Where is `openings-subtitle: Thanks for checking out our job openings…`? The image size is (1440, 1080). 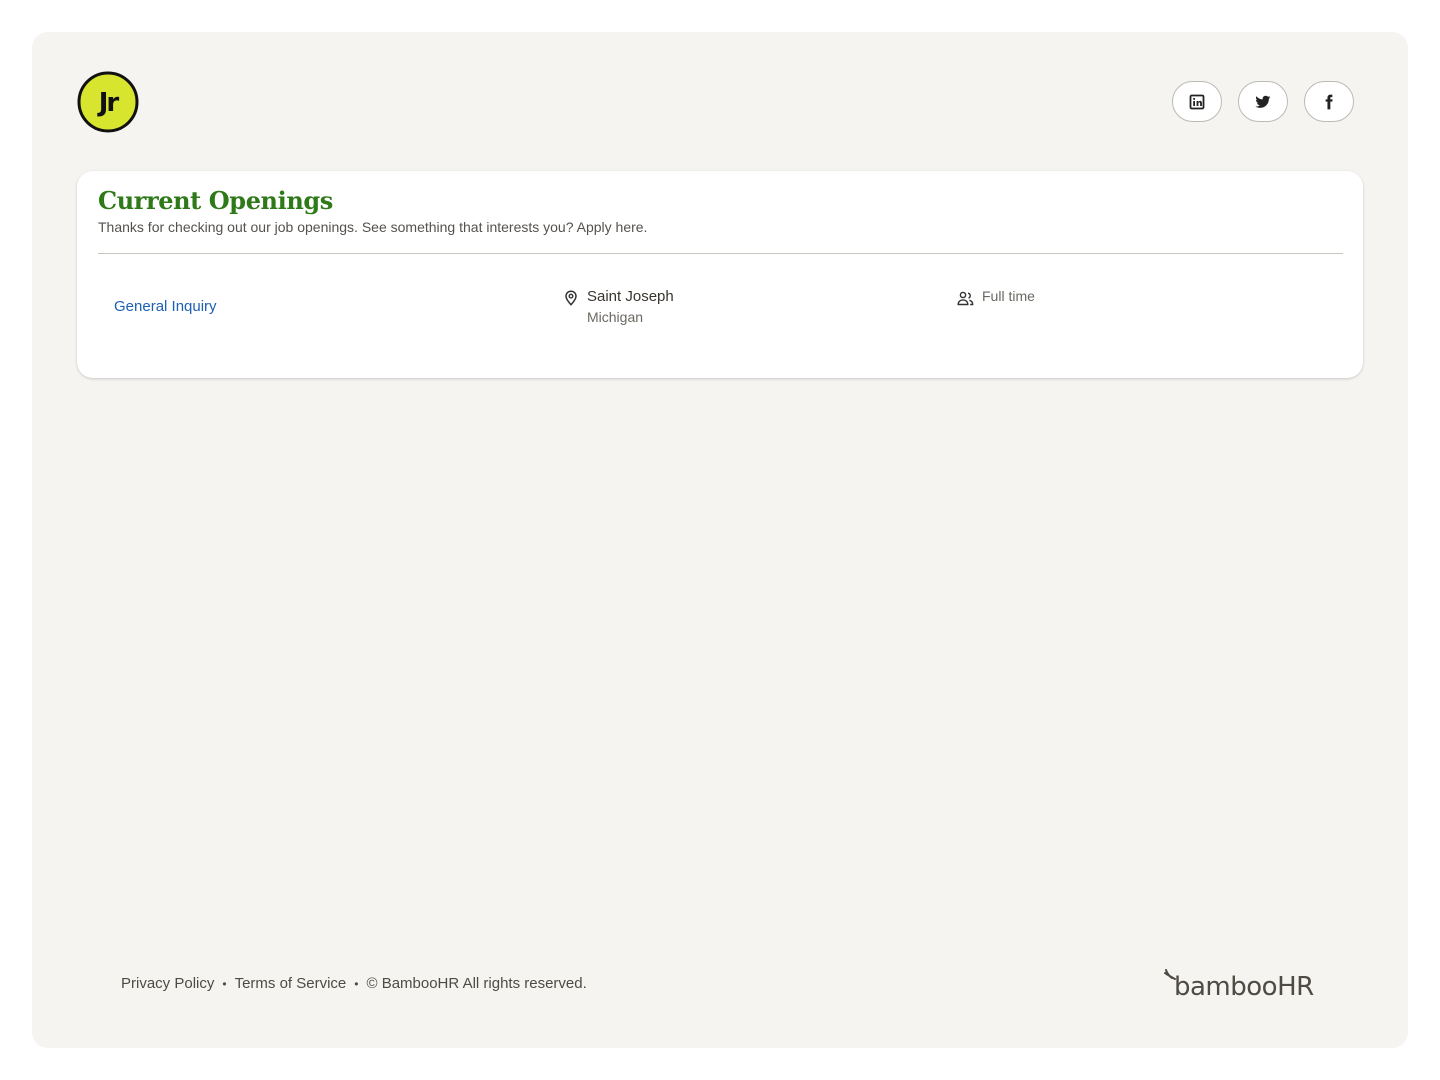
openings-subtitle: Thanks for checking out our job openings… is located at coordinates (373, 227).